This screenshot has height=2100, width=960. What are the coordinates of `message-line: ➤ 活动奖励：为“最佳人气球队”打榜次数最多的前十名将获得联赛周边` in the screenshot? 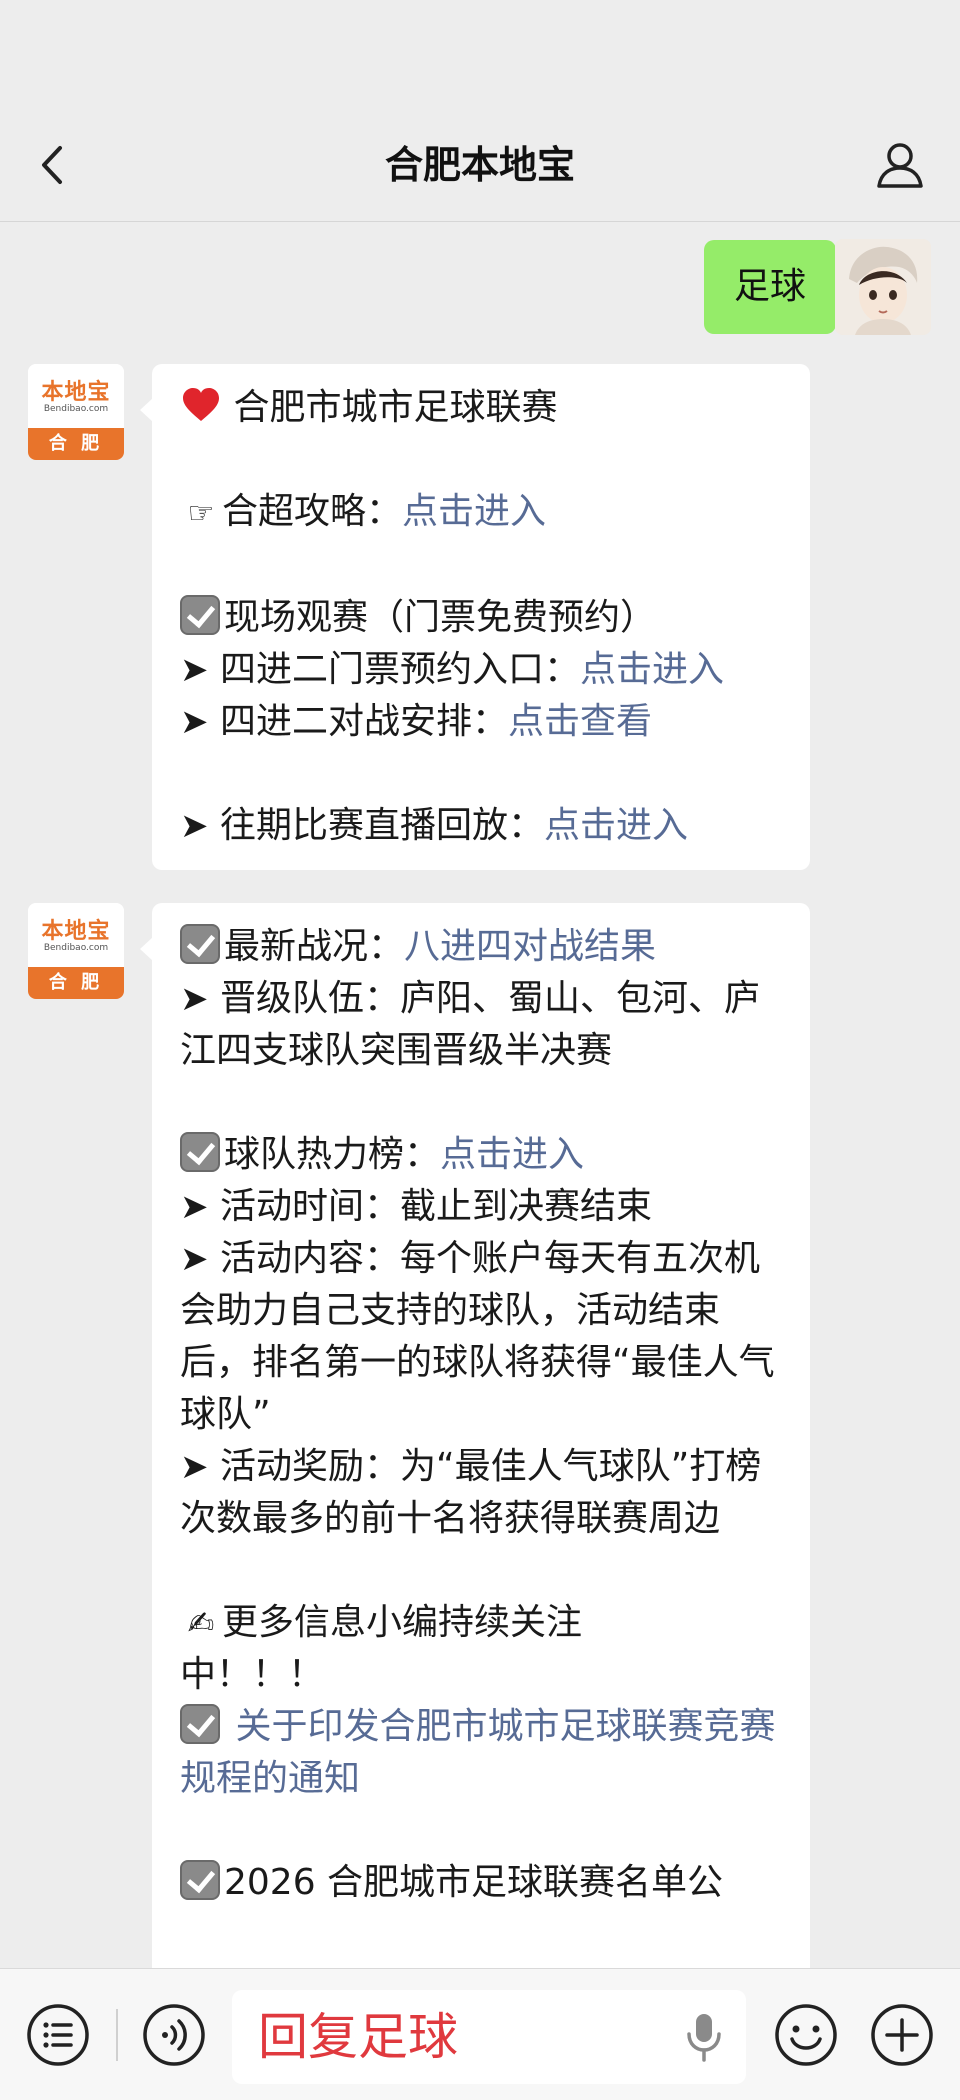 It's located at (482, 1493).